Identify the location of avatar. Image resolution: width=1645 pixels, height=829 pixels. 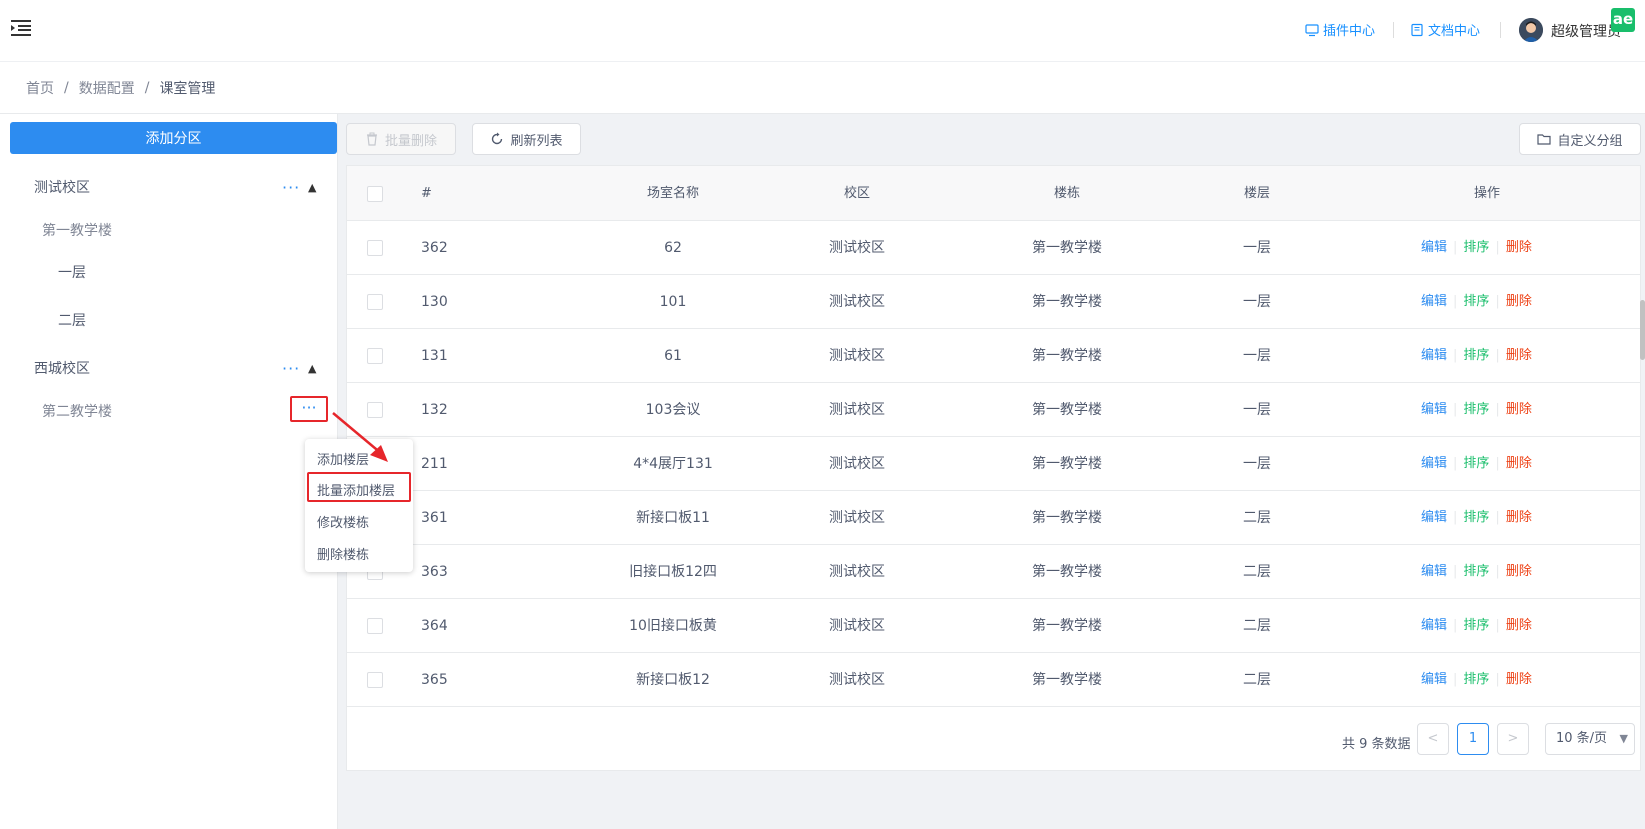
(1531, 30).